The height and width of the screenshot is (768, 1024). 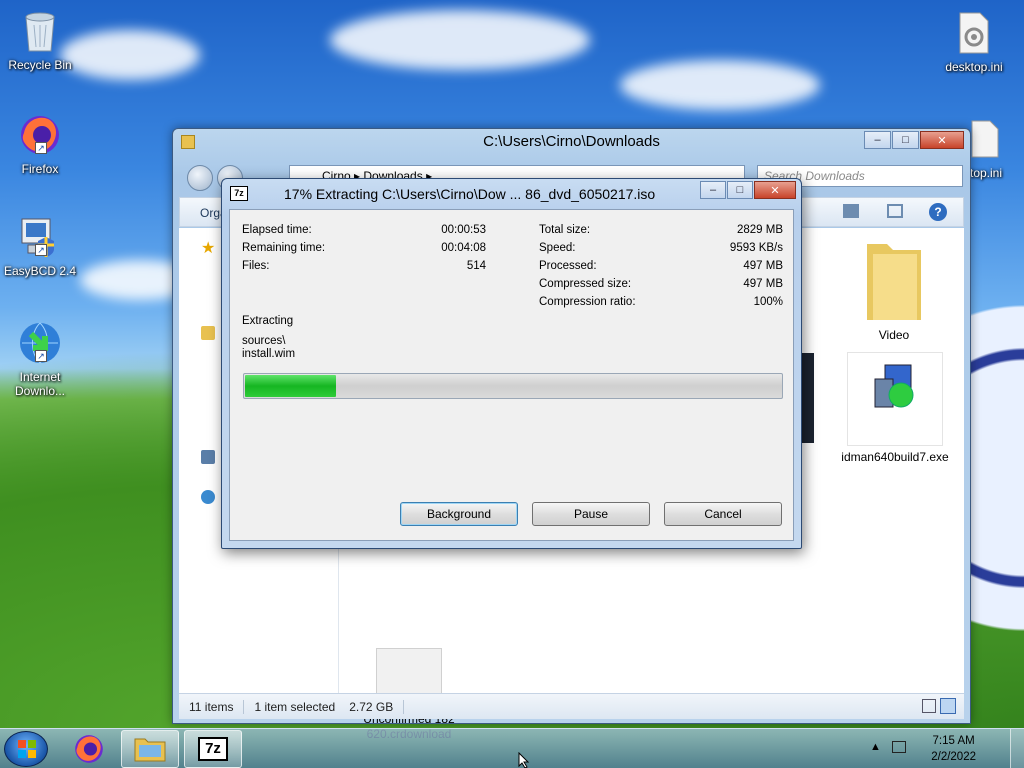 What do you see at coordinates (40, 31) in the screenshot?
I see `recycle-bin-icon` at bounding box center [40, 31].